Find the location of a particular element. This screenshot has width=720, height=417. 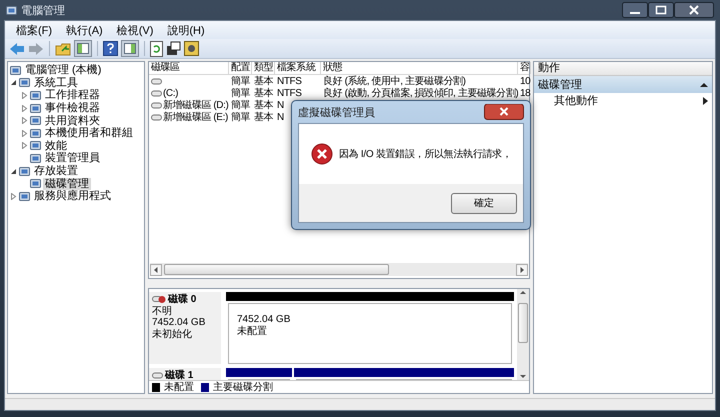

menu-item: 執行(A) is located at coordinates (84, 30).